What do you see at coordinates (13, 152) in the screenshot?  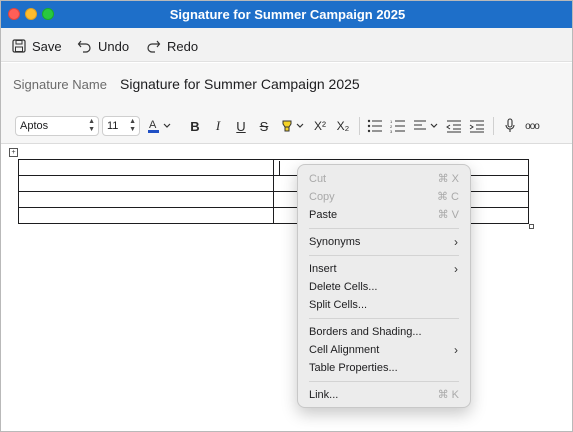 I see `table-move-handle-icon: +` at bounding box center [13, 152].